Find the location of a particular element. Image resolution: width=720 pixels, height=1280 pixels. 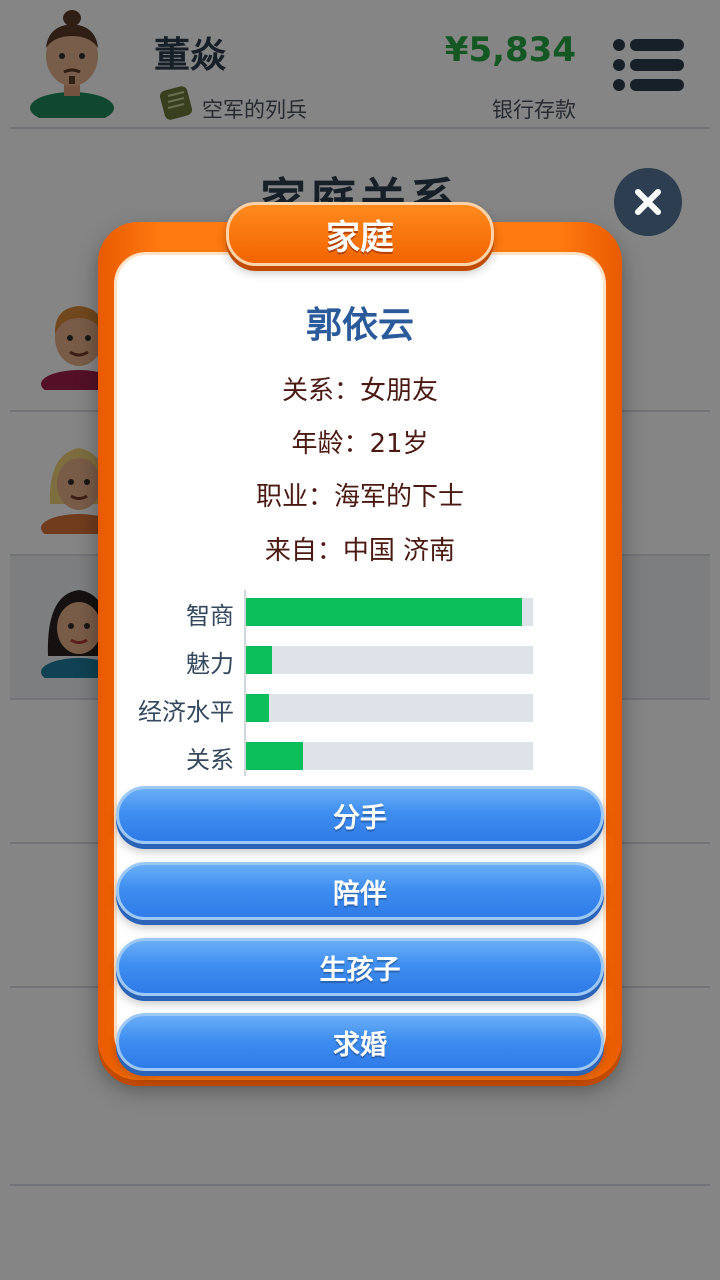

stat-label-iq: 智商 is located at coordinates (210, 616).